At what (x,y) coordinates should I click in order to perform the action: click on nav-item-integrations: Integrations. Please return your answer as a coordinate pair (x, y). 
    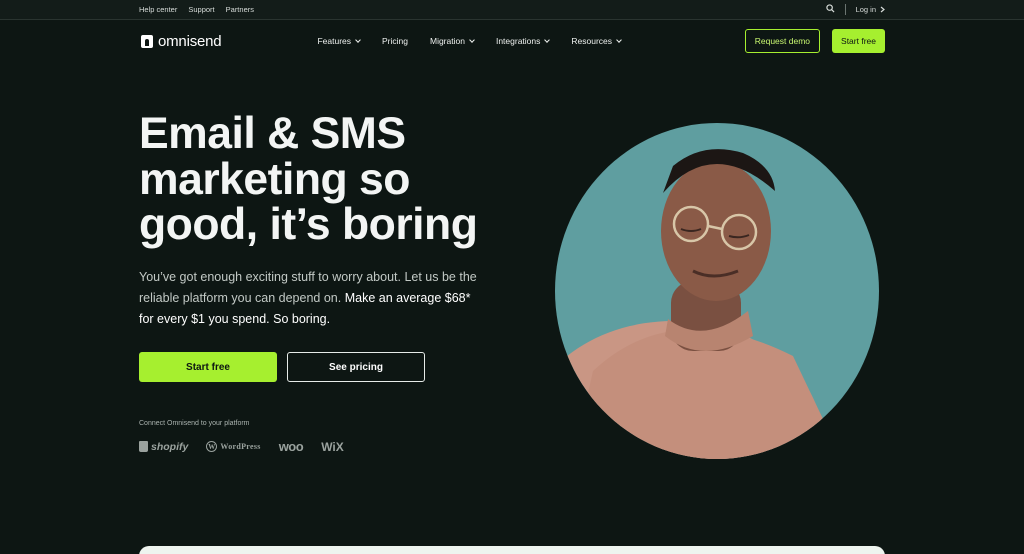
    Looking at the image, I should click on (523, 41).